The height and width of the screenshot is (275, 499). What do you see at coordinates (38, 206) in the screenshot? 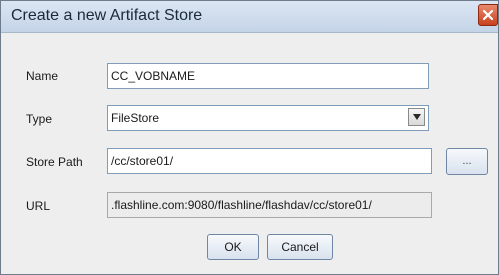
I see `url-label: URL` at bounding box center [38, 206].